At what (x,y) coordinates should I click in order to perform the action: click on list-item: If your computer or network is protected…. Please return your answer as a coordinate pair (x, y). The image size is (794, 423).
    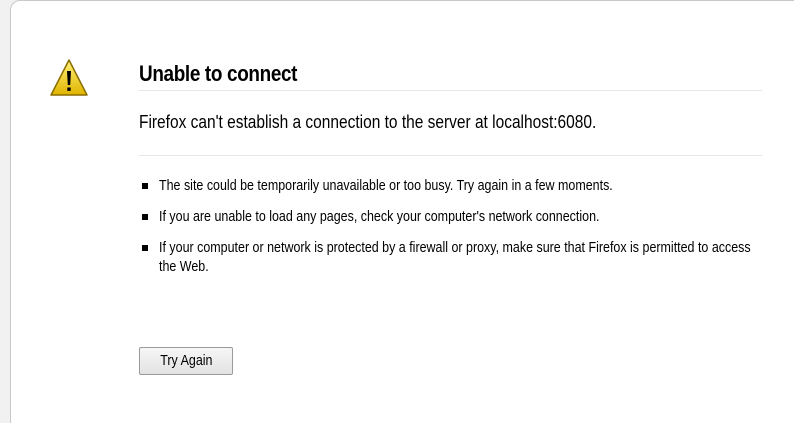
    Looking at the image, I should click on (450, 258).